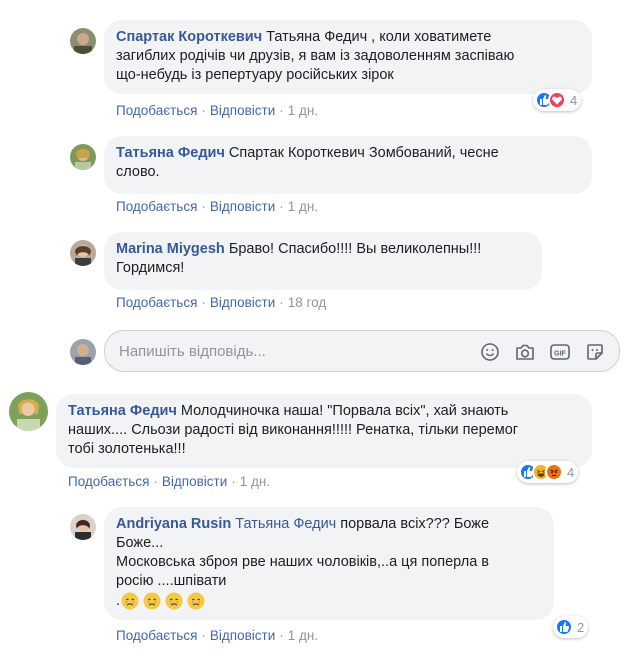 This screenshot has height=663, width=633. Describe the element at coordinates (83, 352) in the screenshot. I see `current-user-avatar` at that location.